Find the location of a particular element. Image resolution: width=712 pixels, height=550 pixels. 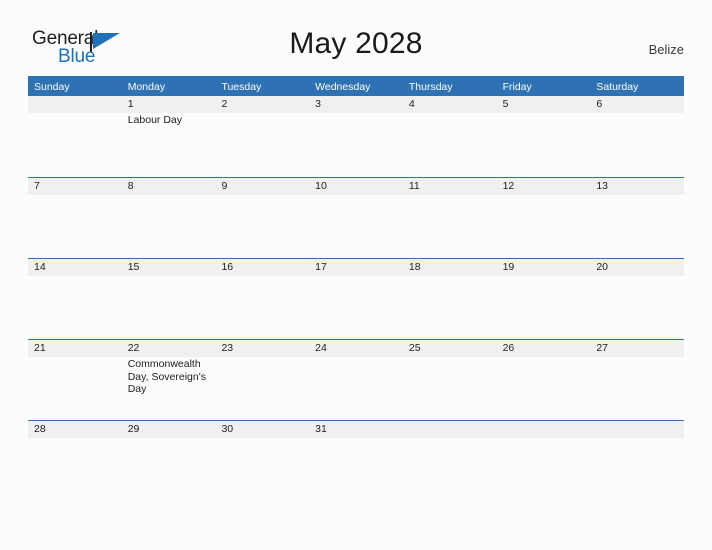

day-events: Labour Day is located at coordinates (155, 120).